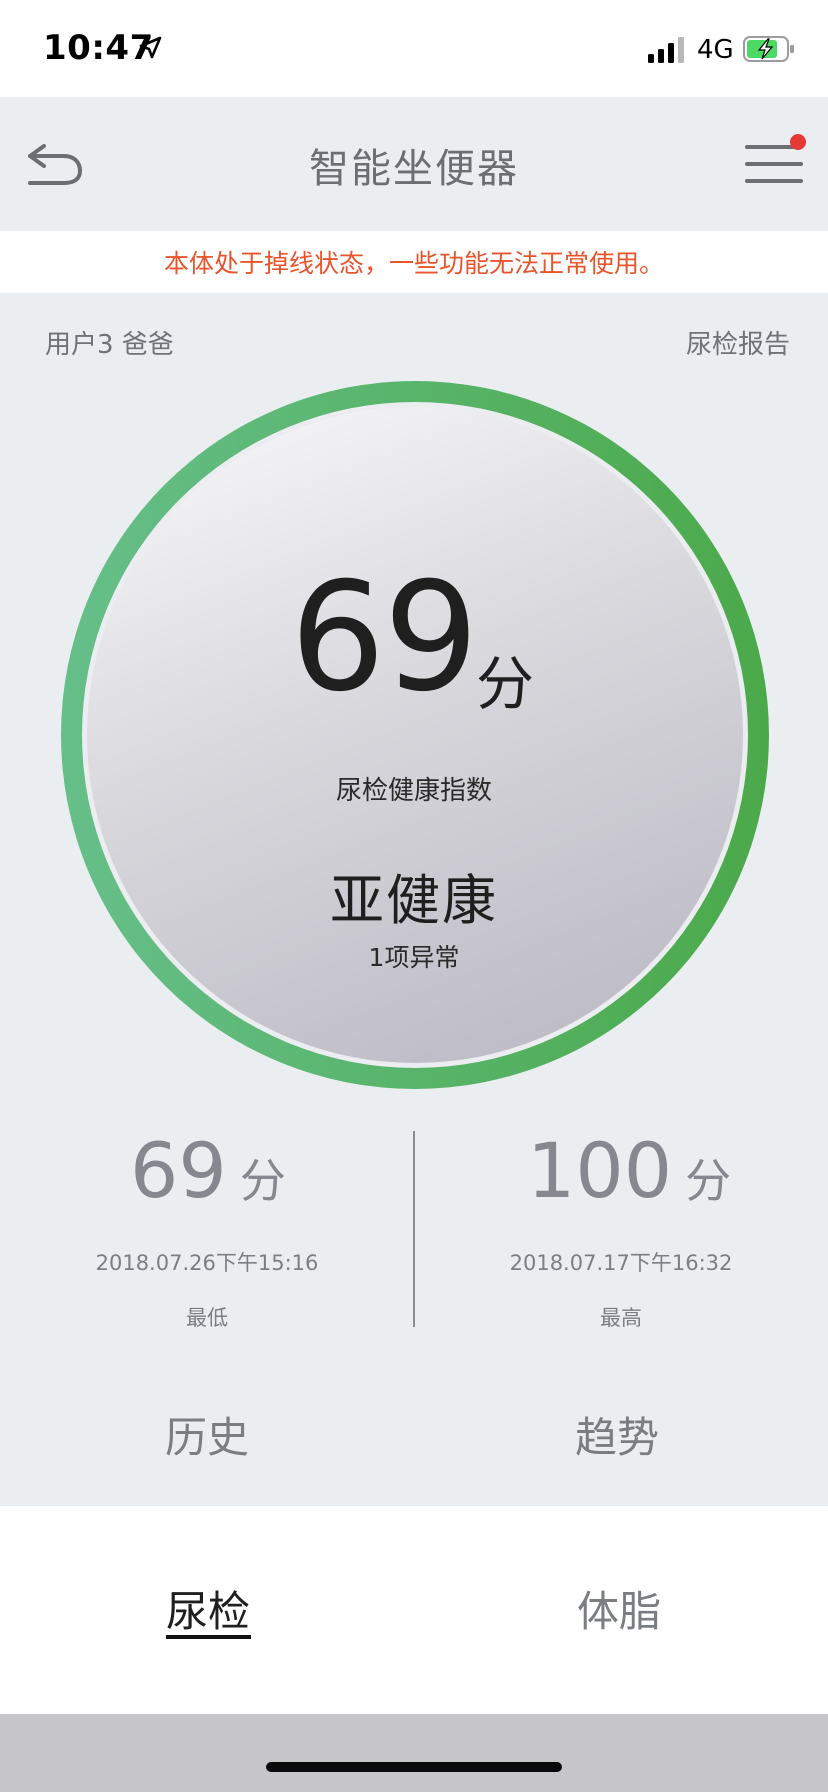  I want to click on home-indicator, so click(414, 1767).